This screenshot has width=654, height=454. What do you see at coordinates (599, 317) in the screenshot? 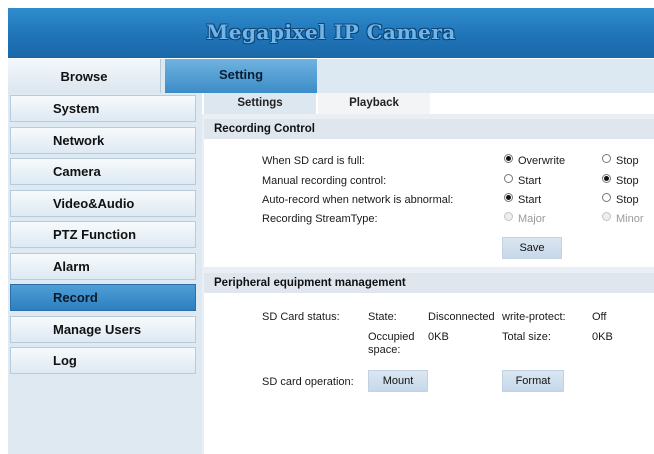
I see `write-protect-value: Off` at bounding box center [599, 317].